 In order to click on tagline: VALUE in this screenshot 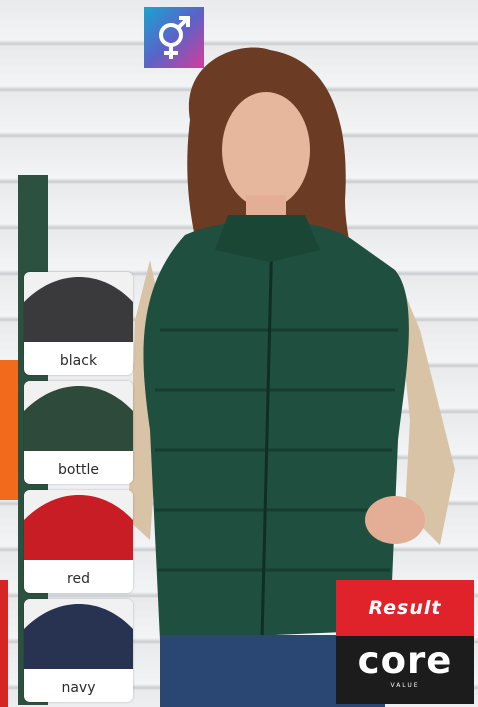, I will do `click(405, 685)`.